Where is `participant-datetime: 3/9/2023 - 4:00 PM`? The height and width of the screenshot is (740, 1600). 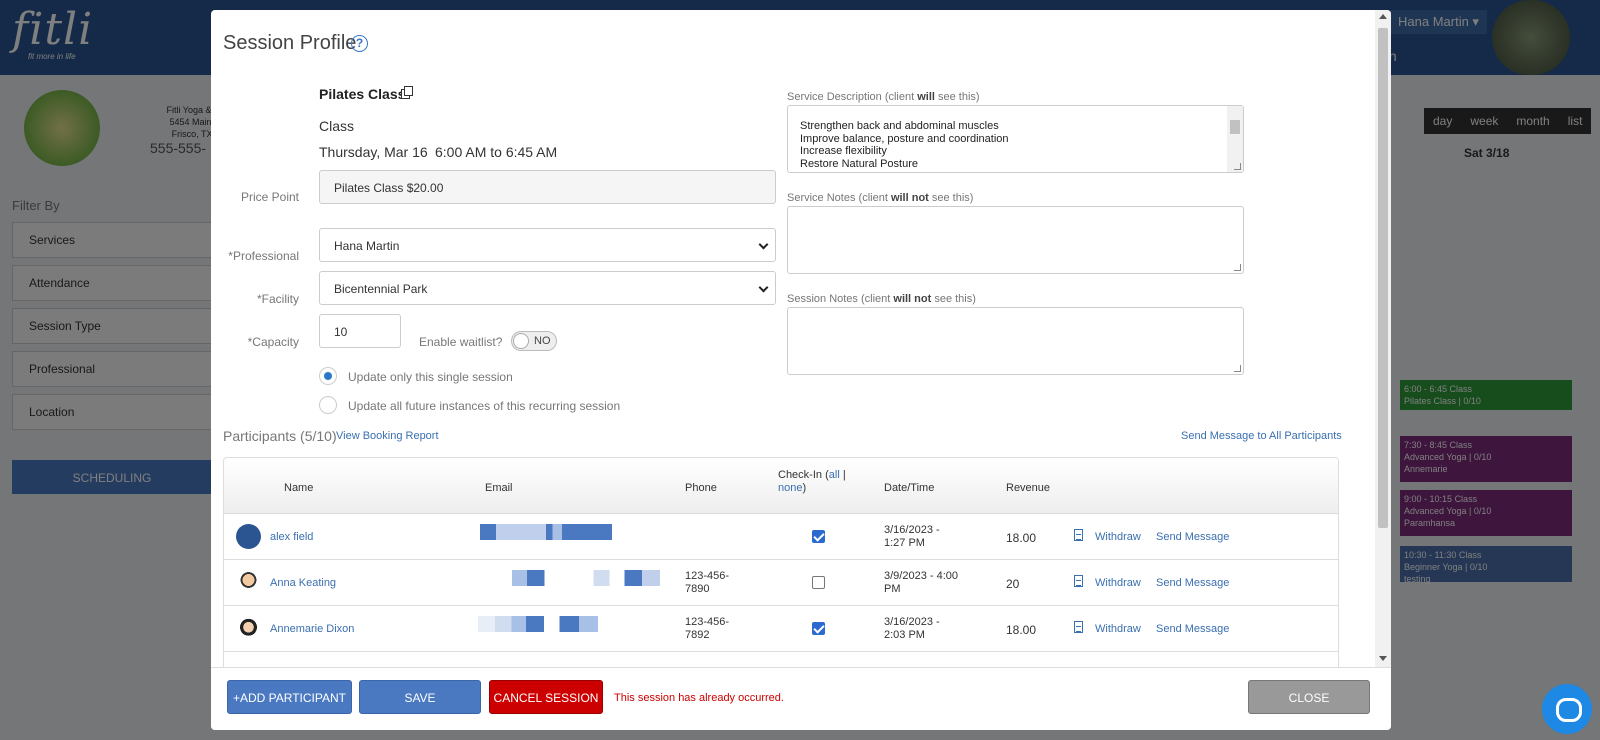
participant-datetime: 3/9/2023 - 4:00 PM is located at coordinates (921, 582).